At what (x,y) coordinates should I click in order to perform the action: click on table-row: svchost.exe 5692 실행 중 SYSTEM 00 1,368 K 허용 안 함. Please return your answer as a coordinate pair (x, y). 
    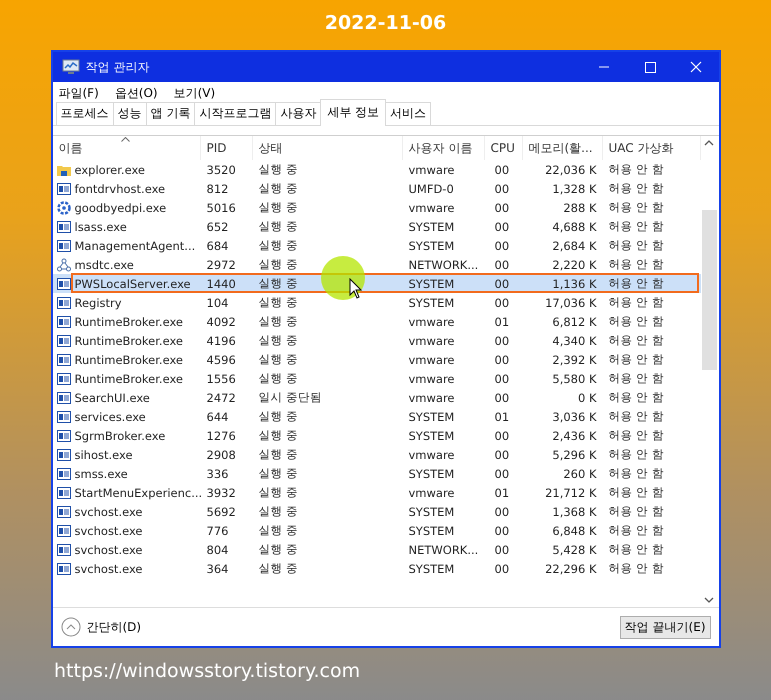
    Looking at the image, I should click on (376, 511).